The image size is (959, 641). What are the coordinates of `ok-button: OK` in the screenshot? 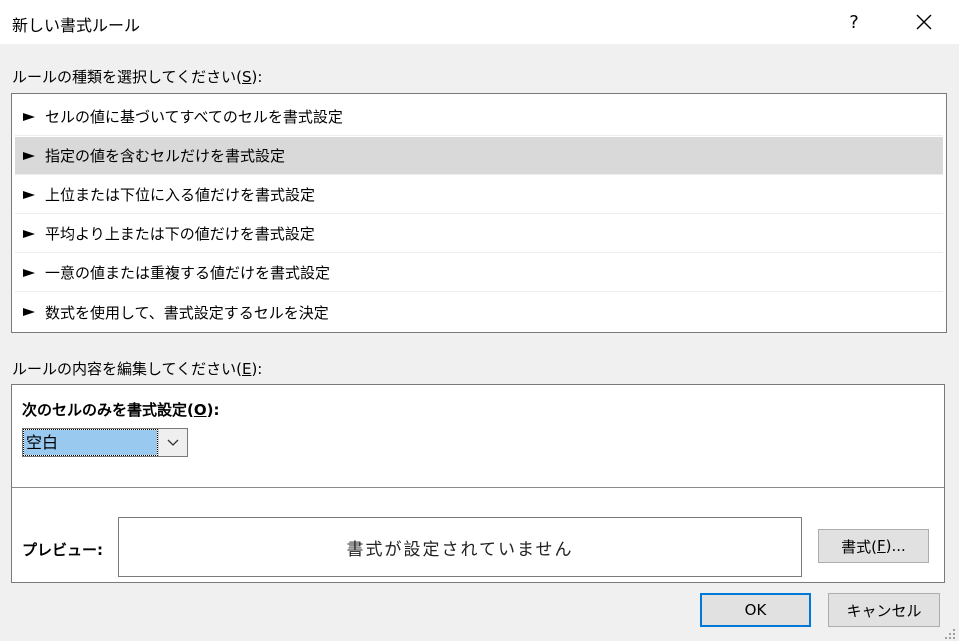 It's located at (755, 610).